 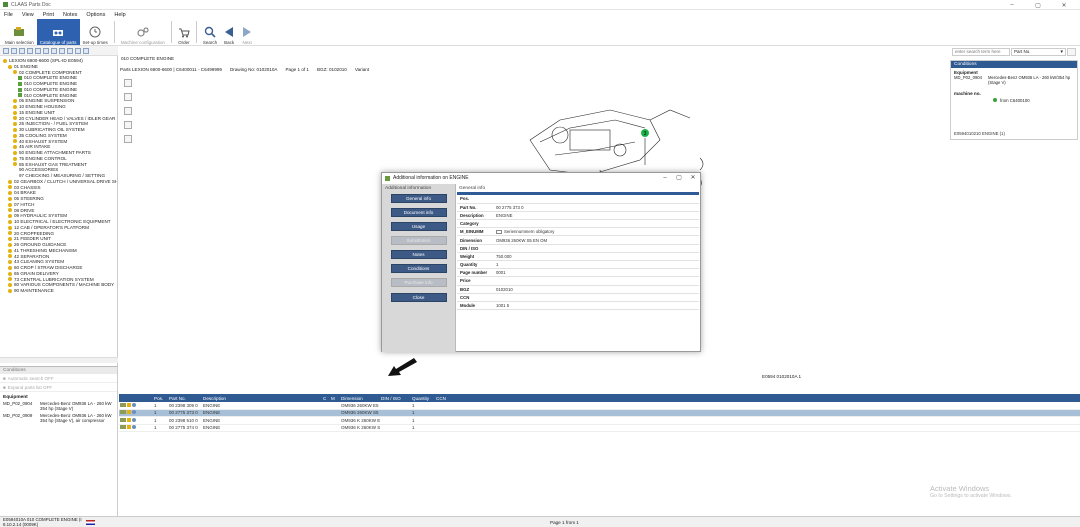 I want to click on view-icon, so click(x=6, y=50).